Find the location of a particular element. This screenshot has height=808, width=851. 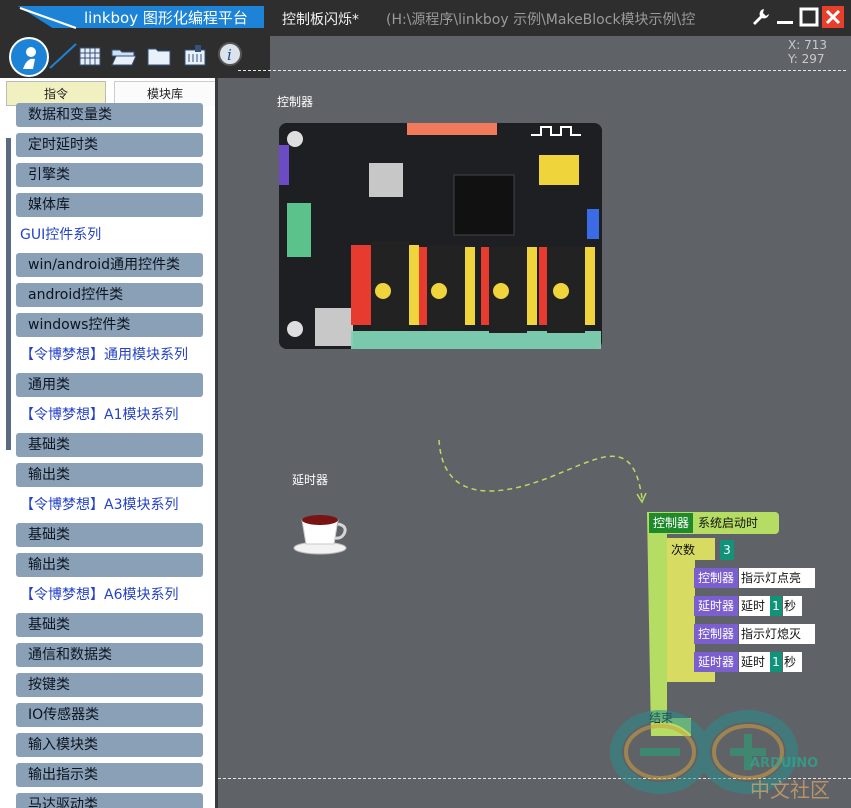

watermark-line2: 中文社区 is located at coordinates (790, 790).